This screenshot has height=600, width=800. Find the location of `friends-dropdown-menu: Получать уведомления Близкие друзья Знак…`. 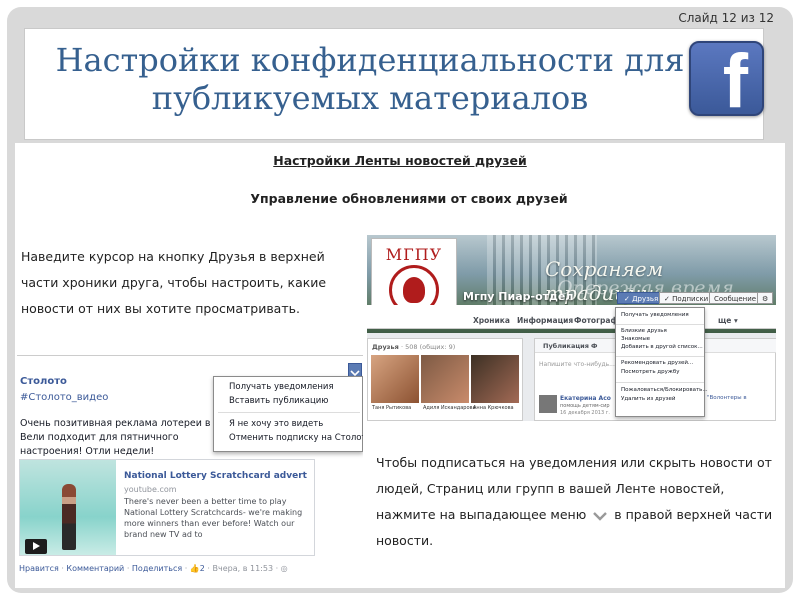

friends-dropdown-menu: Получать уведомления Близкие друзья Знак… is located at coordinates (661, 362).